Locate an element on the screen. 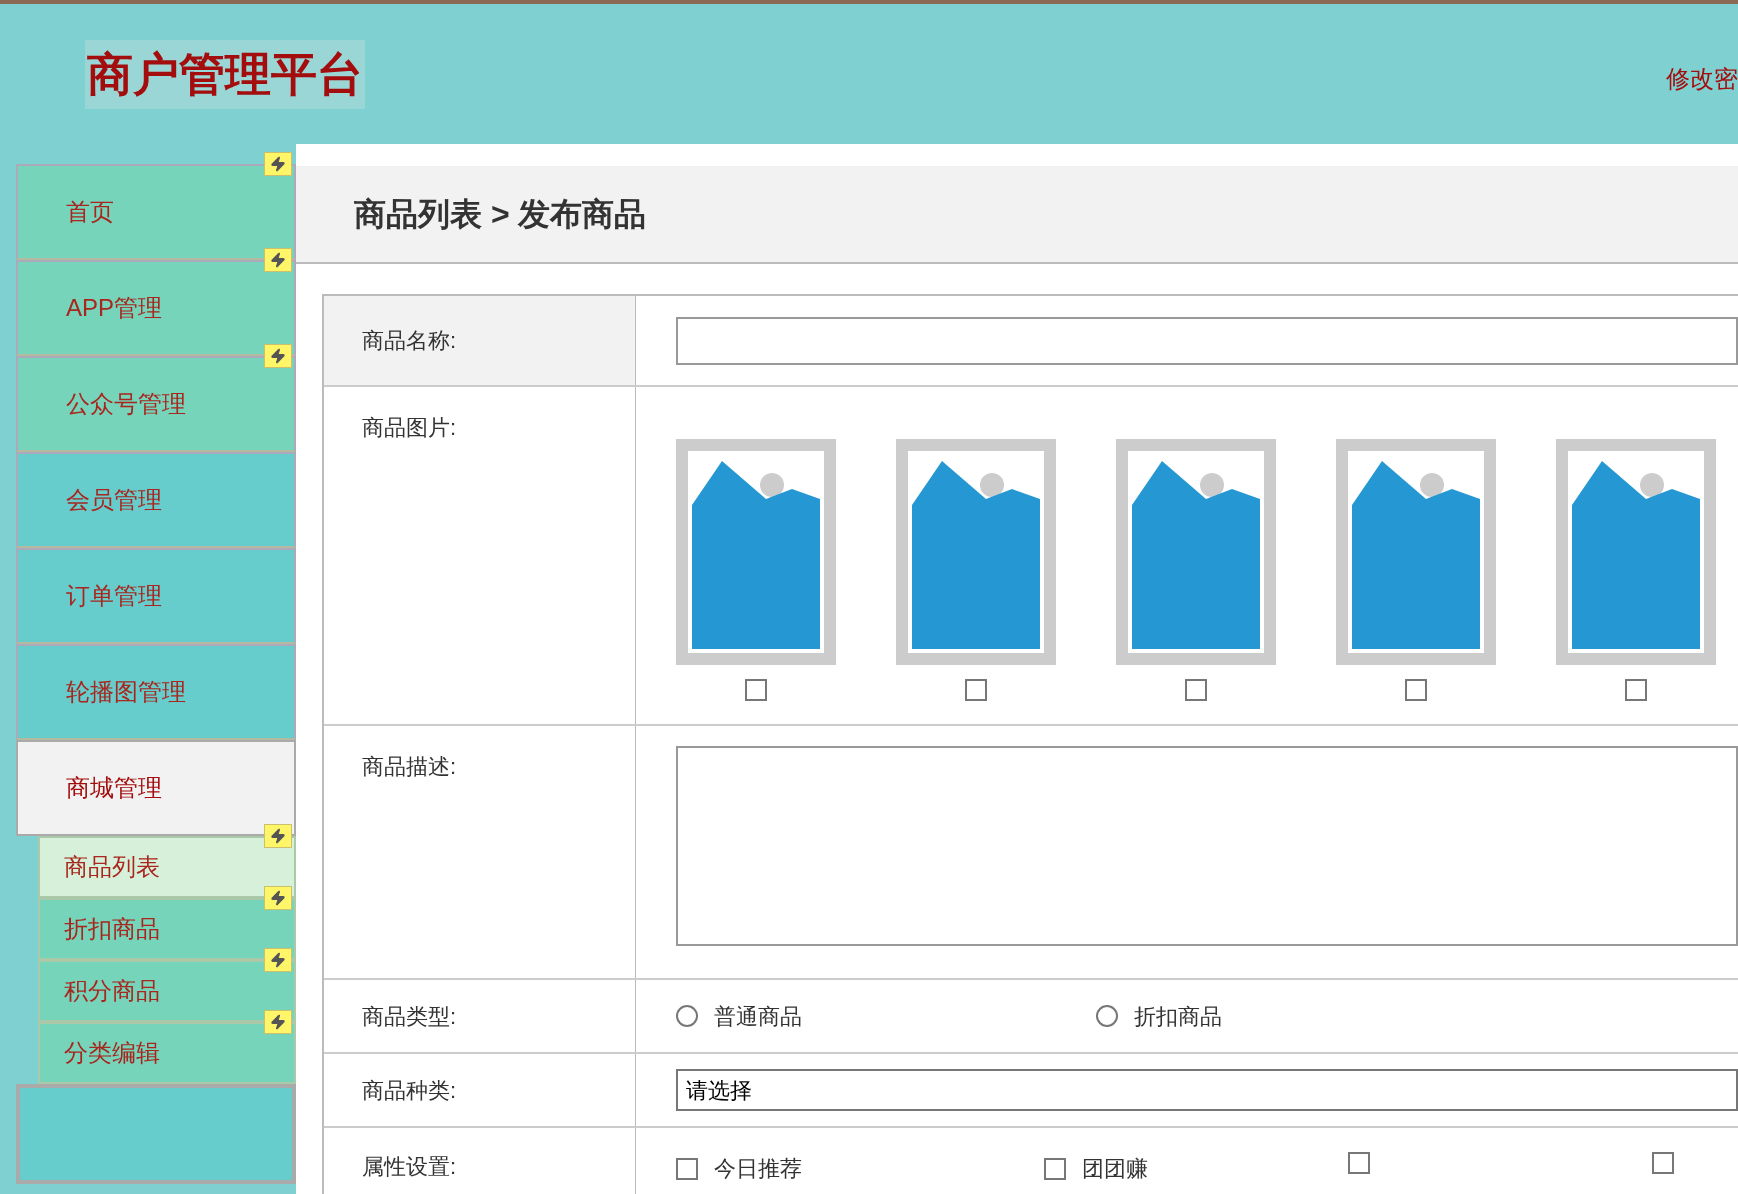 The height and width of the screenshot is (1194, 1738). submenu-item: 积分商品 is located at coordinates (167, 991).